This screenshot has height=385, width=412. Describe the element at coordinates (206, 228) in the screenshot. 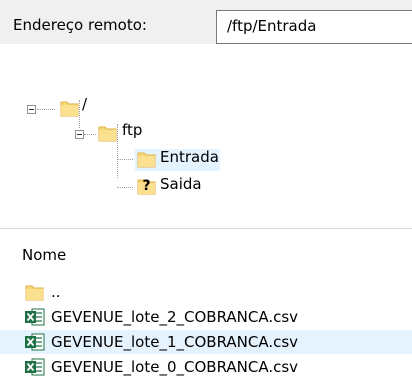

I see `pane-divider` at that location.